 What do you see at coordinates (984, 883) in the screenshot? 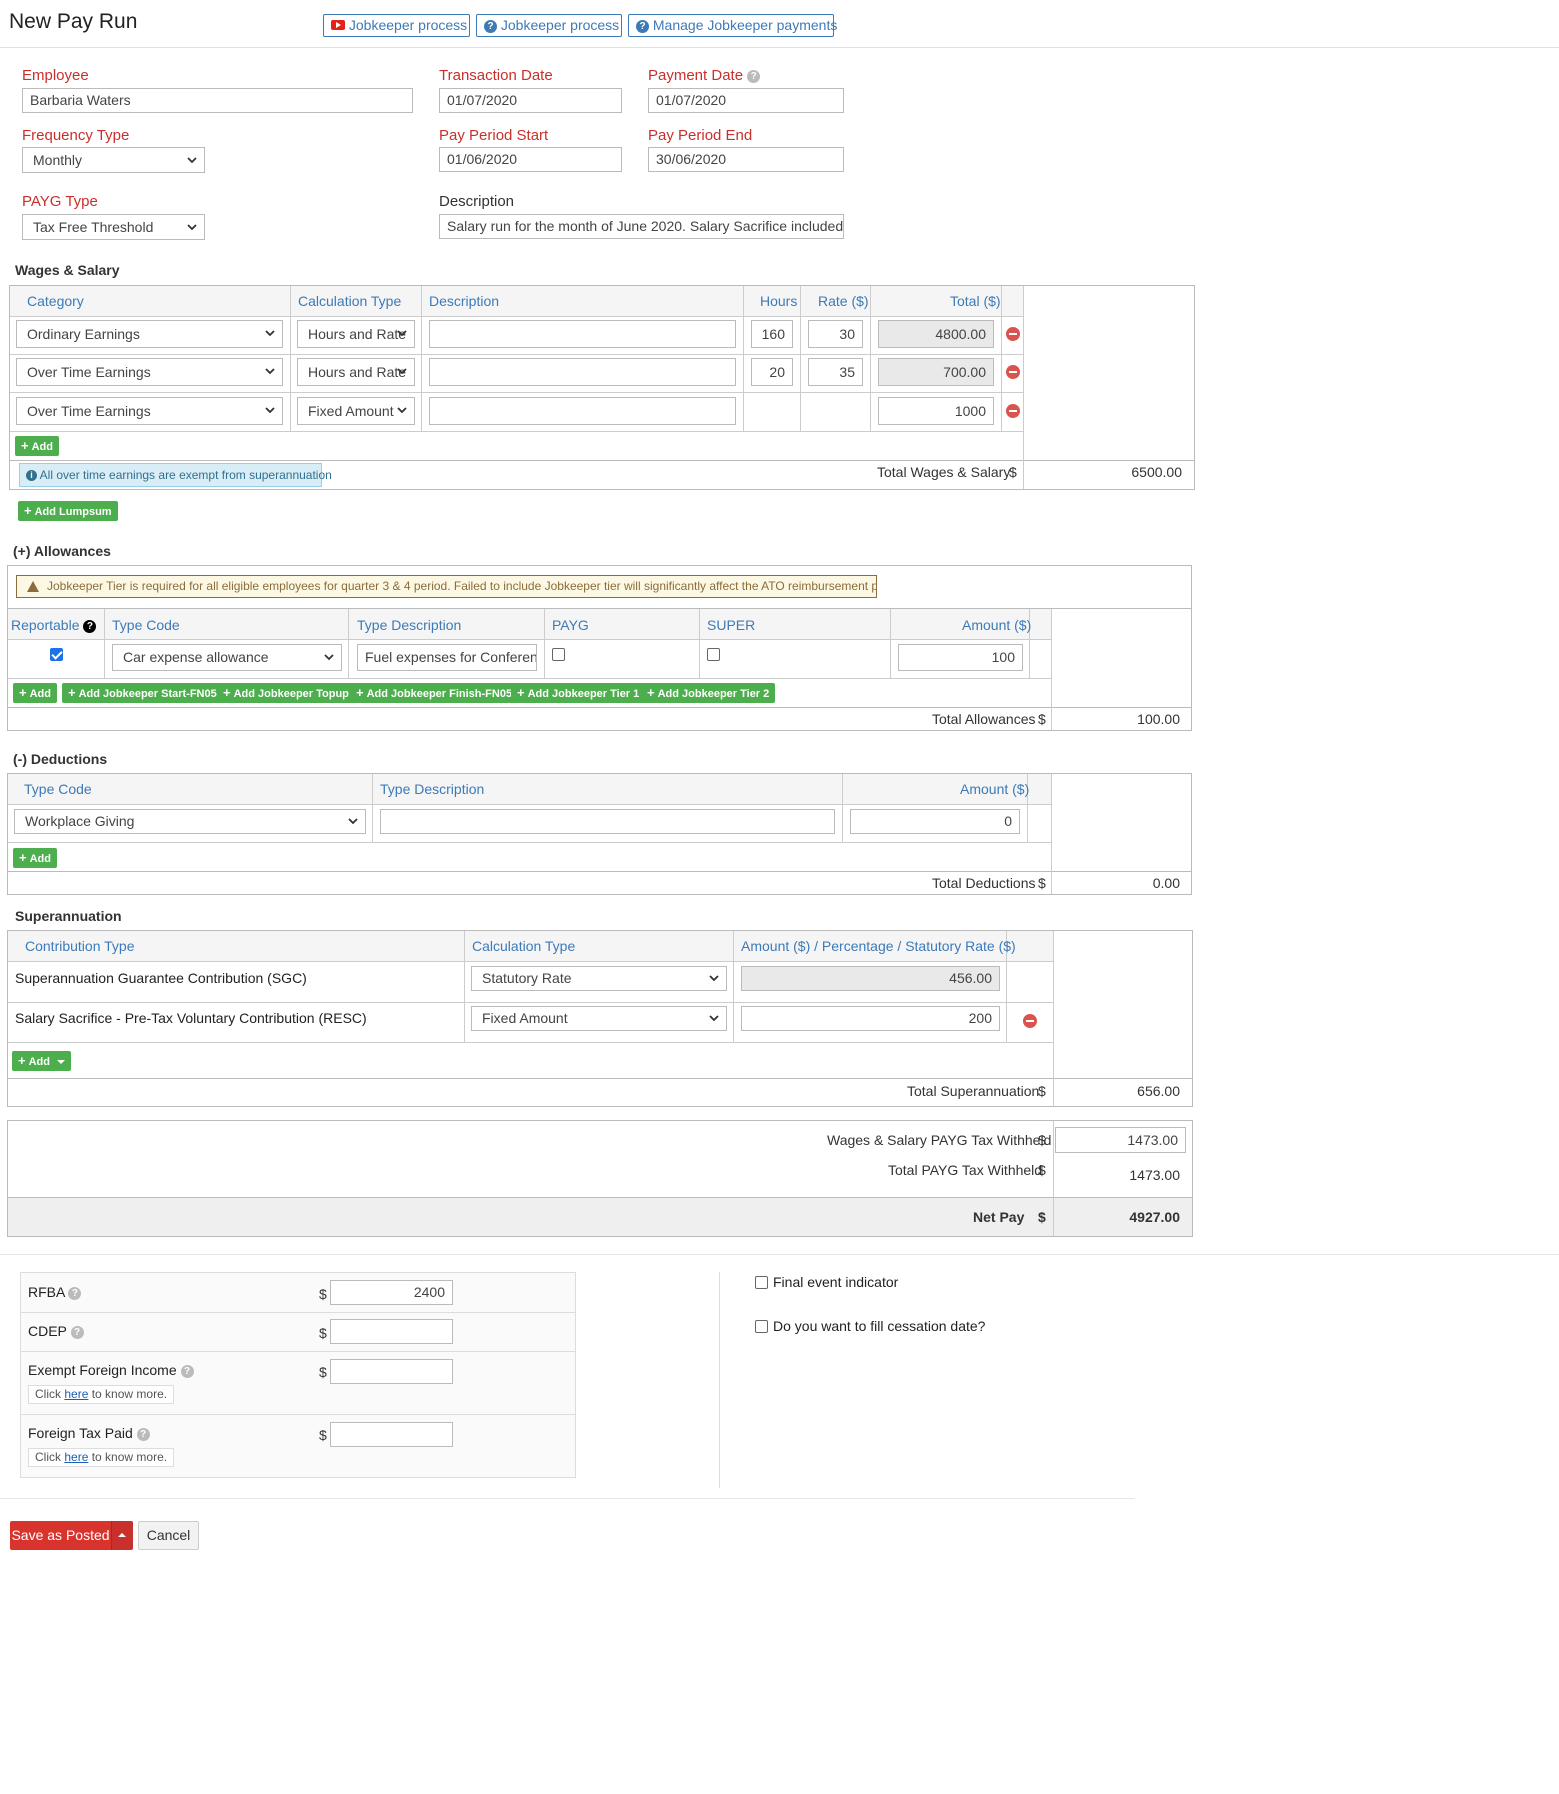
I see `deductions-total-label: Total Deductions` at bounding box center [984, 883].